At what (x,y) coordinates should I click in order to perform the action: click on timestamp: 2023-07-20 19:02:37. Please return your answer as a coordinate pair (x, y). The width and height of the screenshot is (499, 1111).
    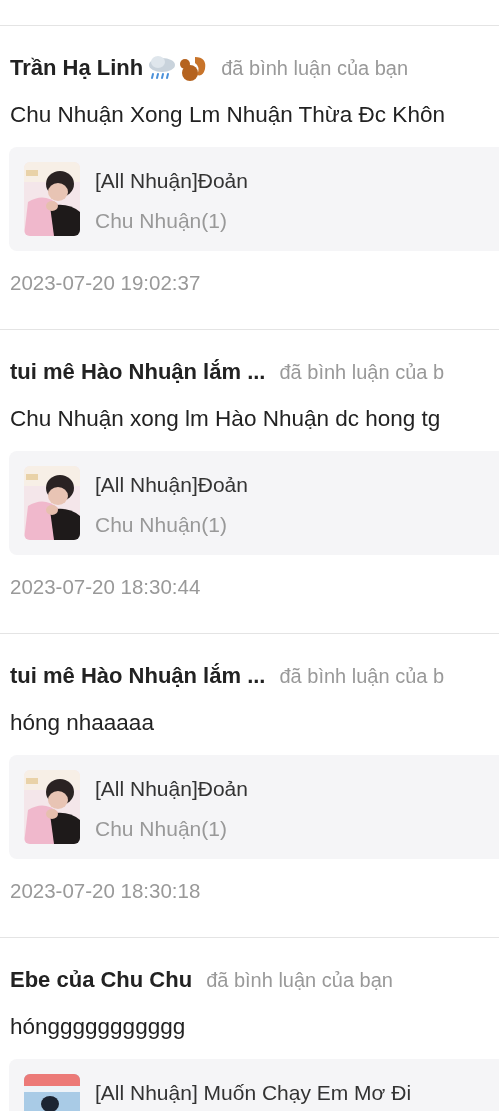
    Looking at the image, I should click on (106, 283).